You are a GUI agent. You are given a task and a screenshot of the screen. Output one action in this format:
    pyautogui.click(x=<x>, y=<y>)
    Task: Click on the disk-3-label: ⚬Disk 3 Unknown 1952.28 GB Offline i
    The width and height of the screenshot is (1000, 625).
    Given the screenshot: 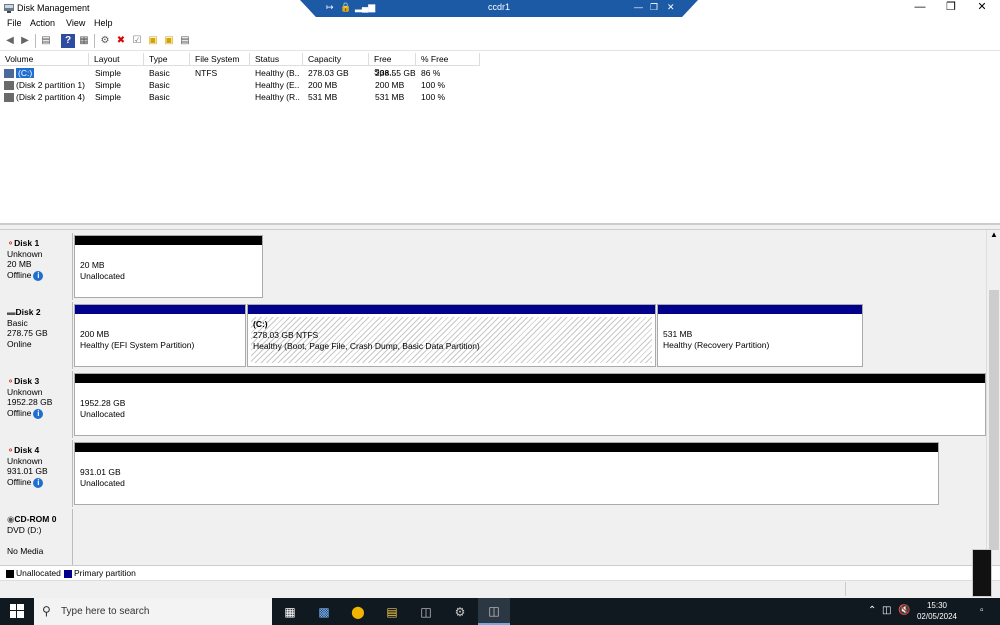 What is the action you would take?
    pyautogui.click(x=36, y=404)
    